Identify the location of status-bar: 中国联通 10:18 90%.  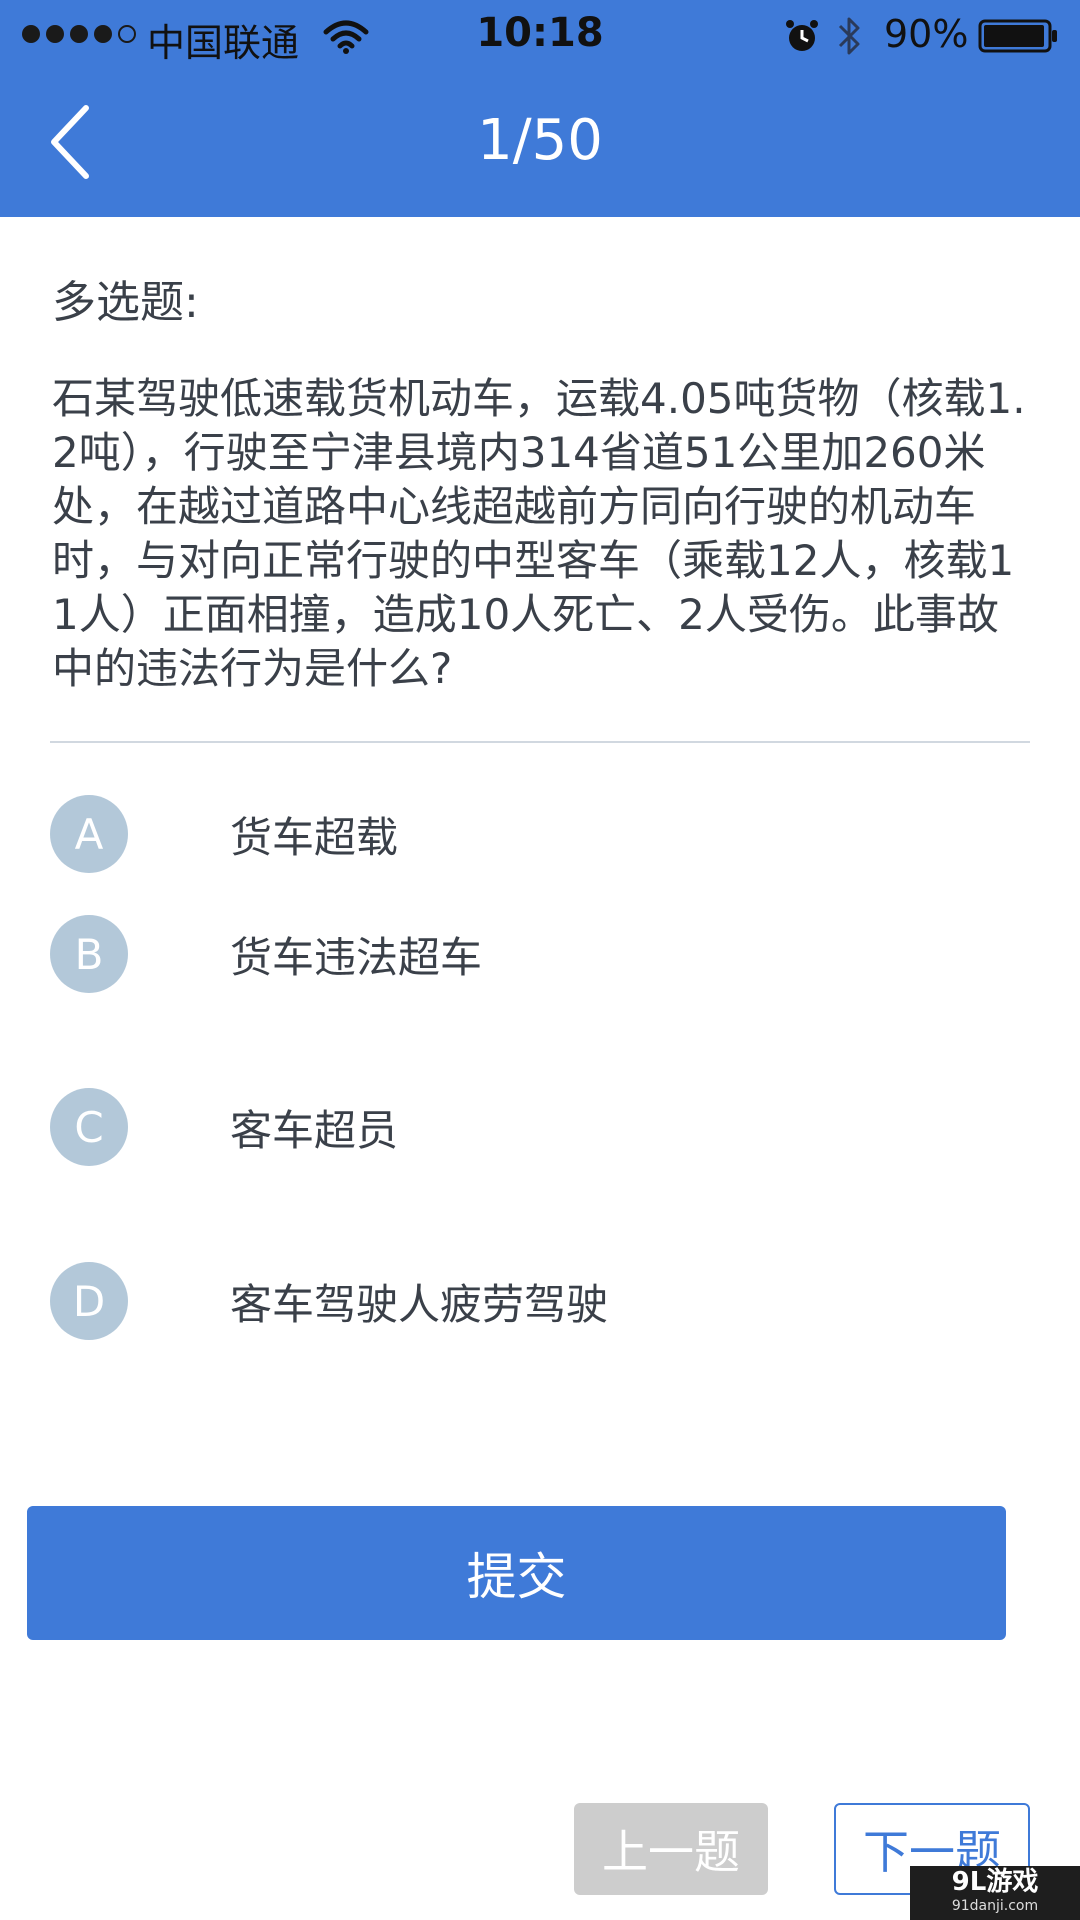
(540, 36).